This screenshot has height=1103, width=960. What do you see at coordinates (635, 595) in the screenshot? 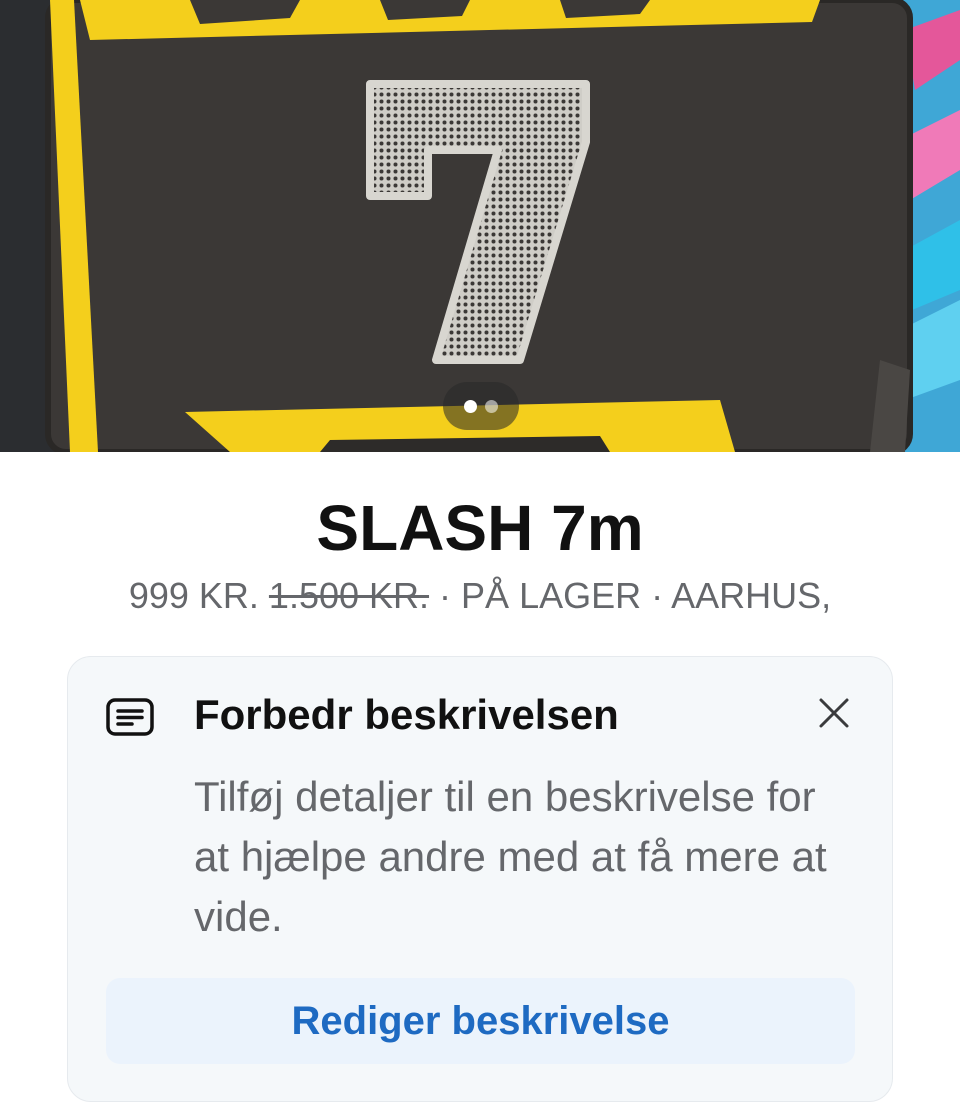
I see `listing-stock-location: · PÅ LAGER · AARHUS,` at bounding box center [635, 595].